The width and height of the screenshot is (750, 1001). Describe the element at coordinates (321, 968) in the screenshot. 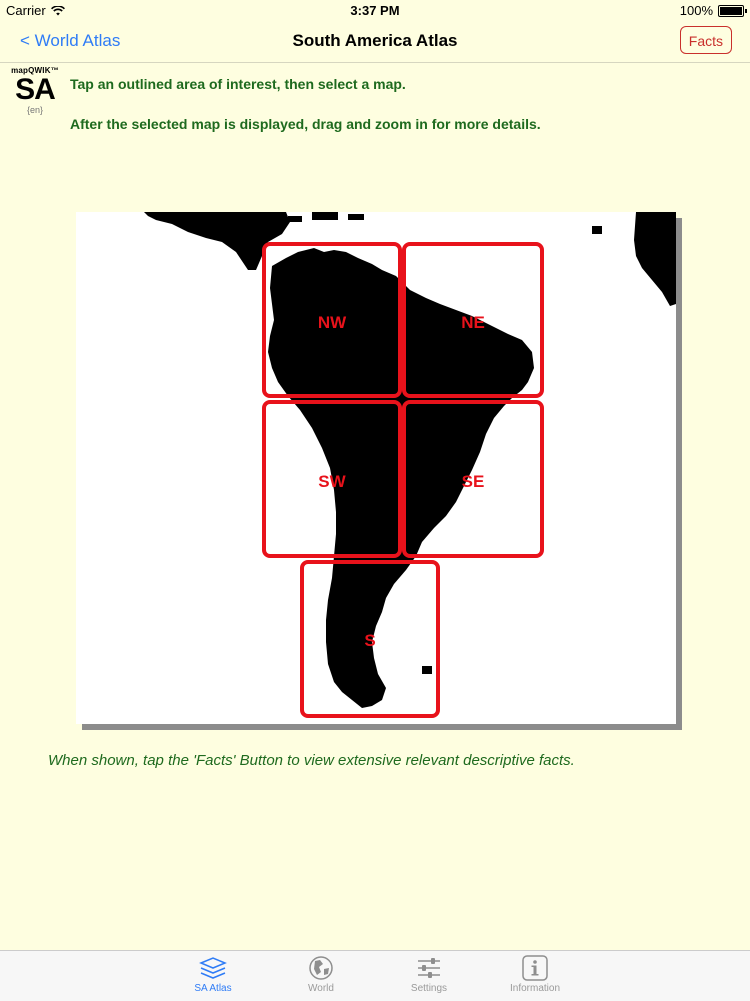

I see `globe-icon` at that location.